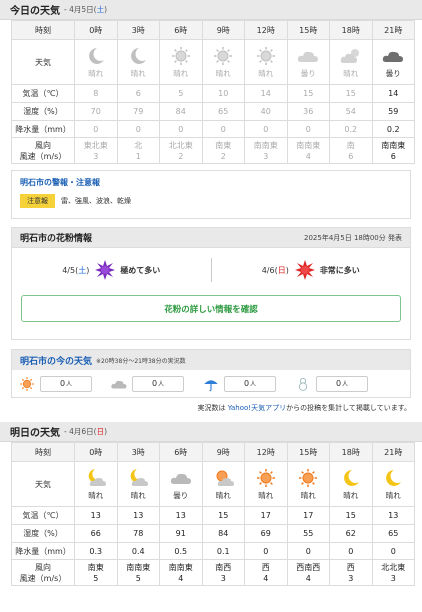 This screenshot has width=422, height=612. What do you see at coordinates (339, 270) in the screenshot?
I see `pollen-level-label: 非常に多い` at bounding box center [339, 270].